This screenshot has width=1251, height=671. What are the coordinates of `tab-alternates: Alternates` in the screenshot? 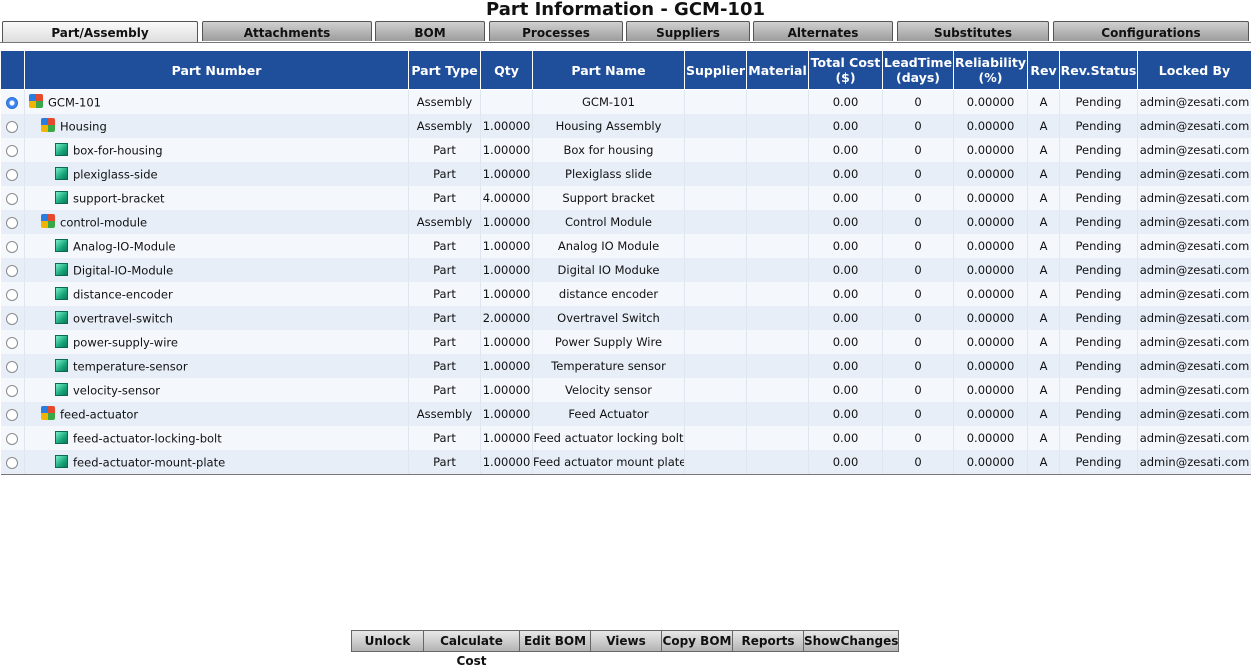 It's located at (823, 31).